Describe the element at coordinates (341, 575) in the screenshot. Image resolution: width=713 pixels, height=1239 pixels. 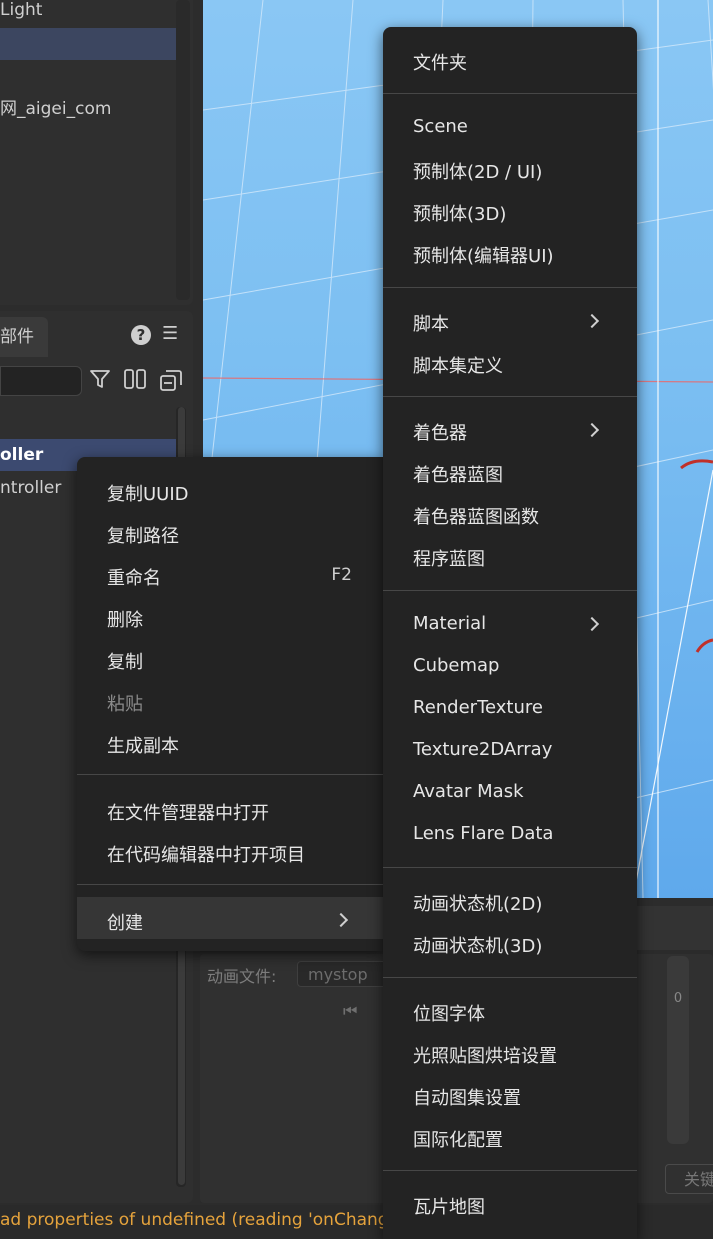
I see `rename-shortcut: F2` at that location.